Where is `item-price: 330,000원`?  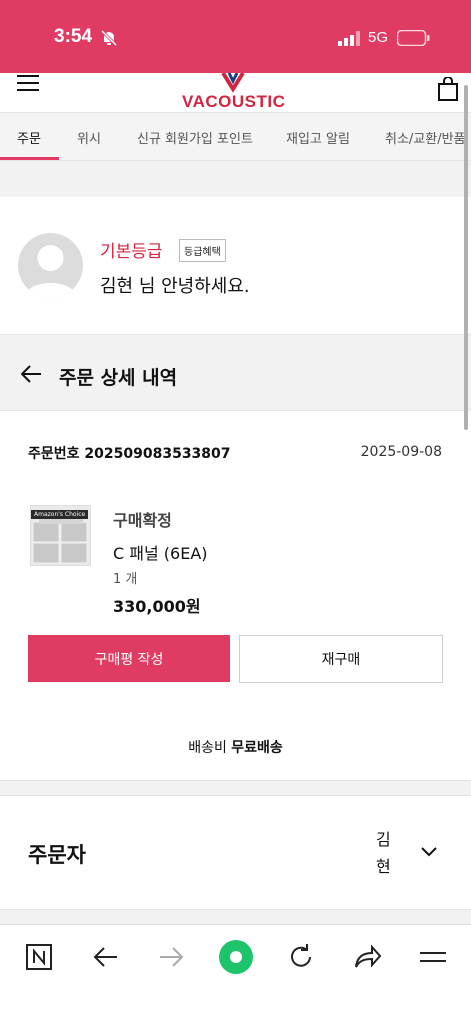 item-price: 330,000원 is located at coordinates (157, 606).